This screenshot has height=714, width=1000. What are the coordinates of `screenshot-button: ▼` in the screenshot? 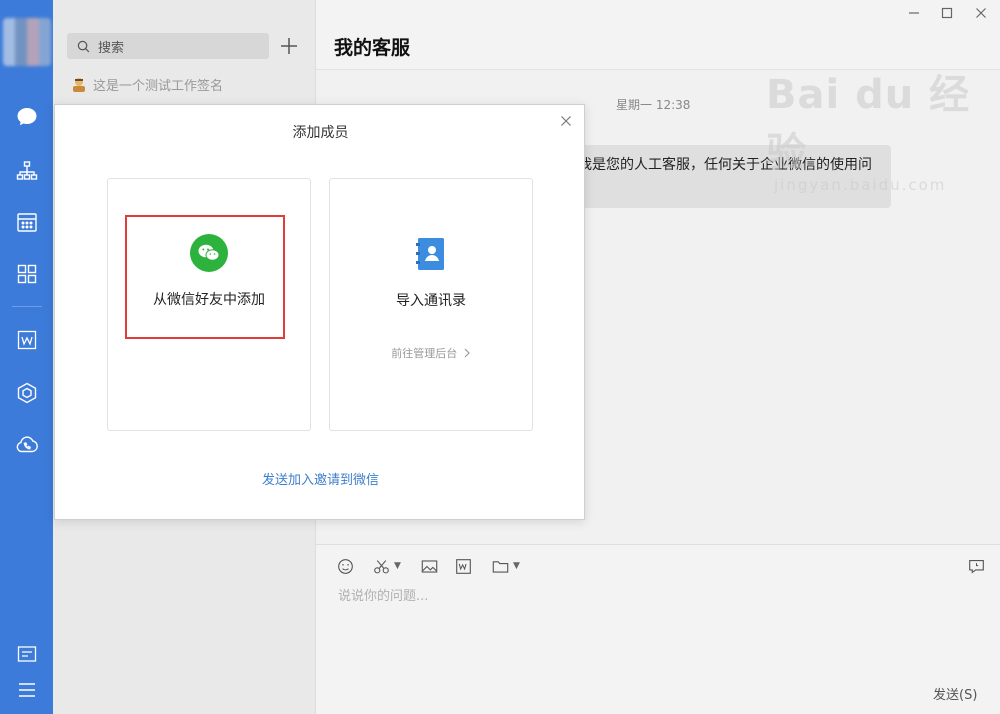 It's located at (386, 566).